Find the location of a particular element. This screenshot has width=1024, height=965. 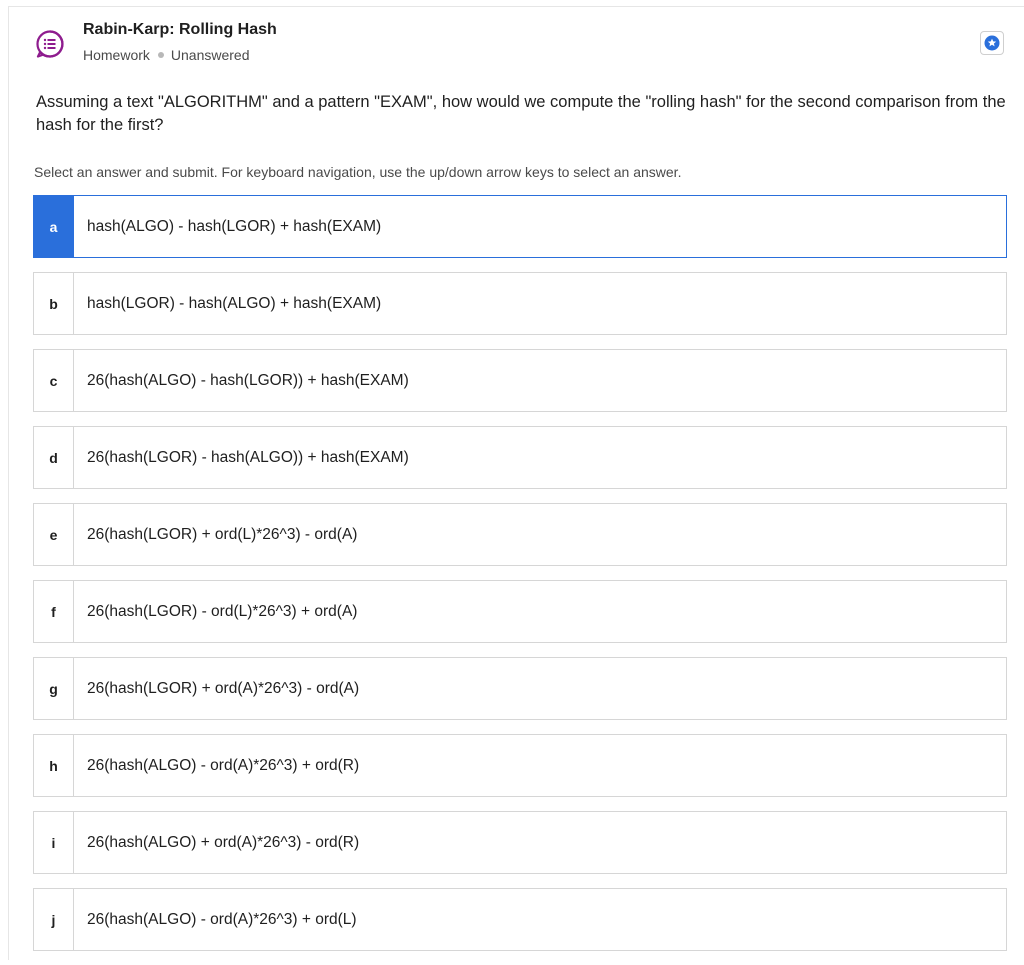

option-letter: b is located at coordinates (54, 303).